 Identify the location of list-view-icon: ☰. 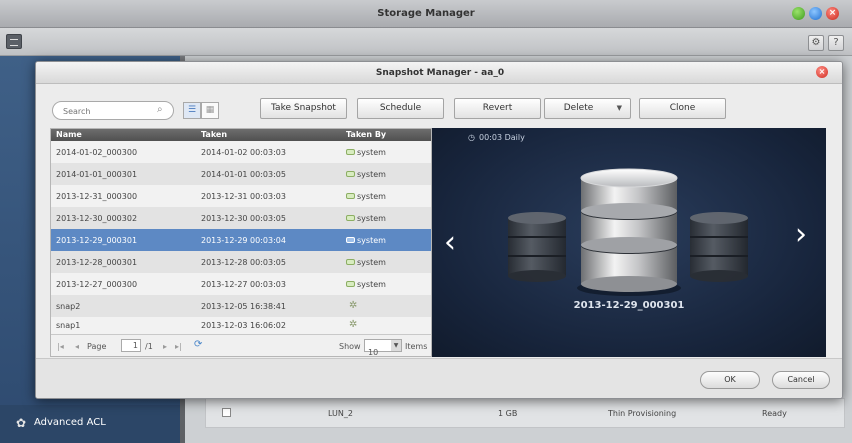
(192, 110).